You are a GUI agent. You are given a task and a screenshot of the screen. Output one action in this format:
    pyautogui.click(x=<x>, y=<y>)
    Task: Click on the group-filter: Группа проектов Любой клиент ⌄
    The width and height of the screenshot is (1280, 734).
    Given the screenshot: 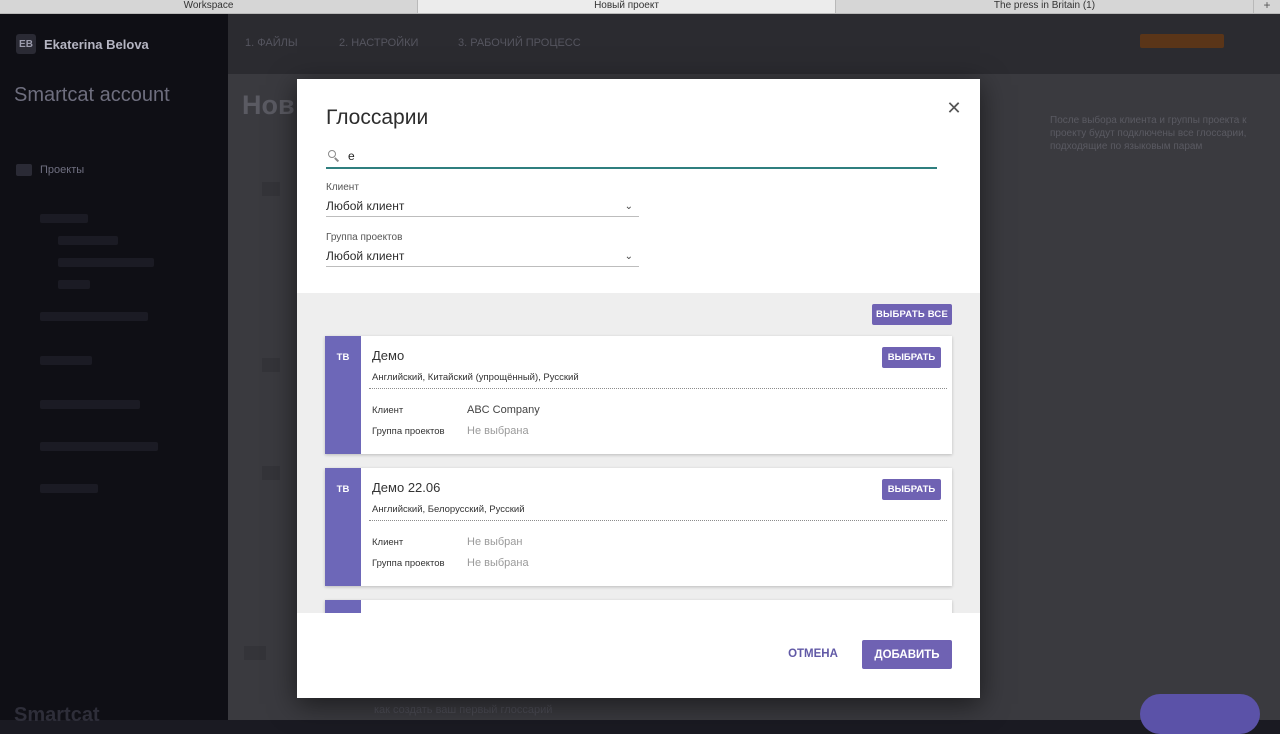 What is the action you would take?
    pyautogui.click(x=482, y=249)
    